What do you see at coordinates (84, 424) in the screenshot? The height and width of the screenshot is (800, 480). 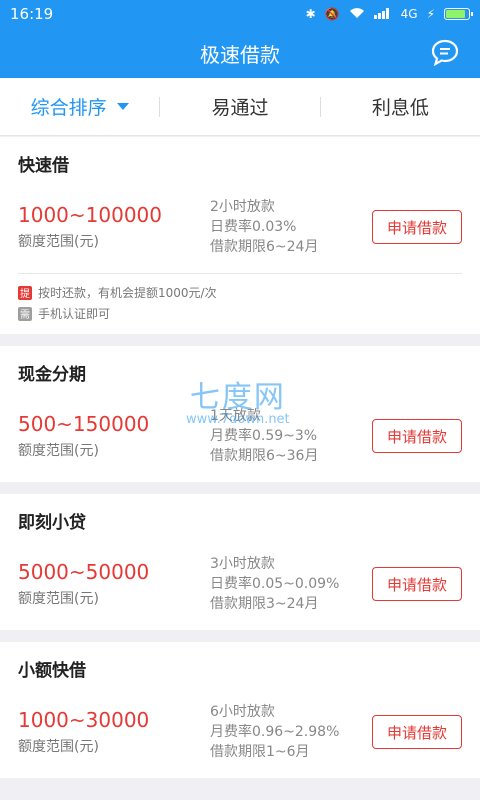 I see `loan-amount: 500~150000` at bounding box center [84, 424].